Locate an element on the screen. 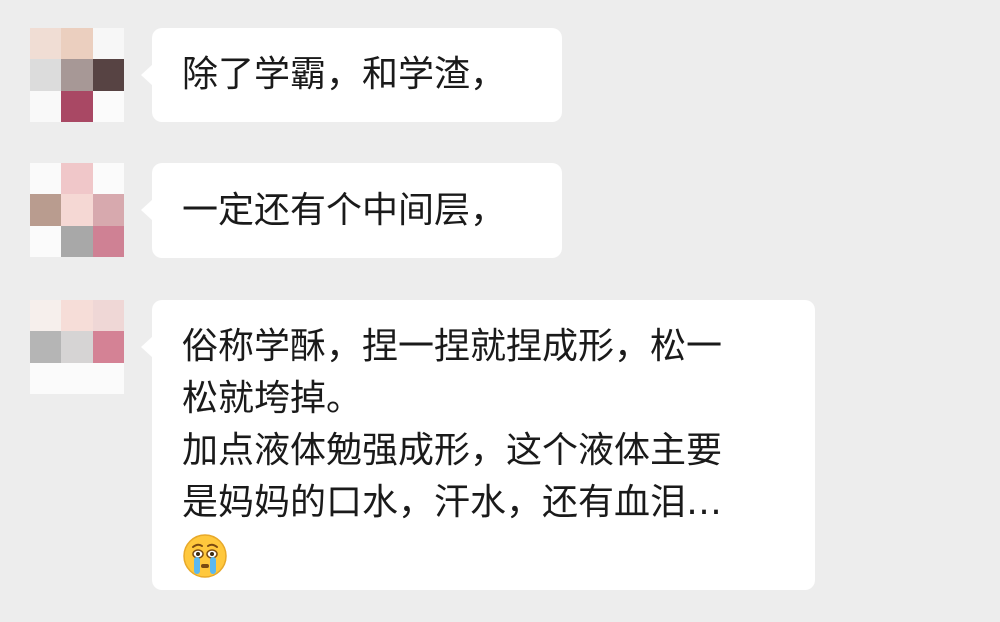  message-text: 除了学霸，和学渣， is located at coordinates (344, 74).